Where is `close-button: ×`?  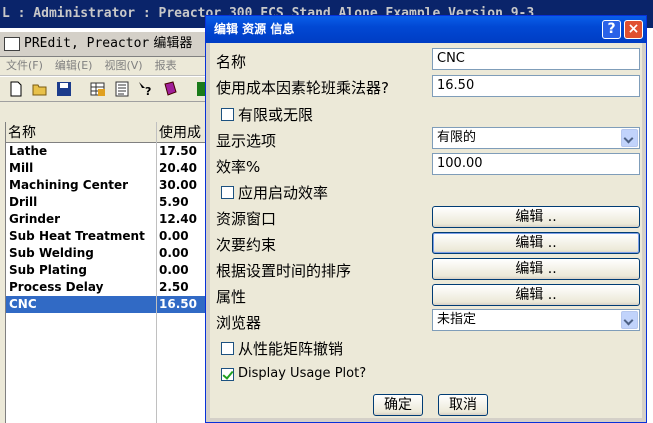 close-button: × is located at coordinates (633, 29).